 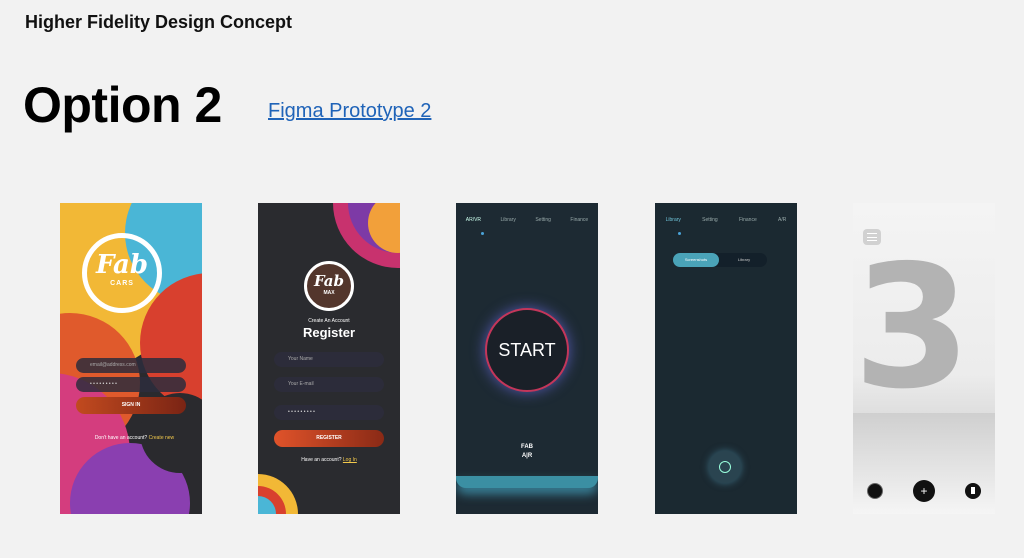 What do you see at coordinates (527, 452) in the screenshot?
I see `brand-block: FAB A|R` at bounding box center [527, 452].